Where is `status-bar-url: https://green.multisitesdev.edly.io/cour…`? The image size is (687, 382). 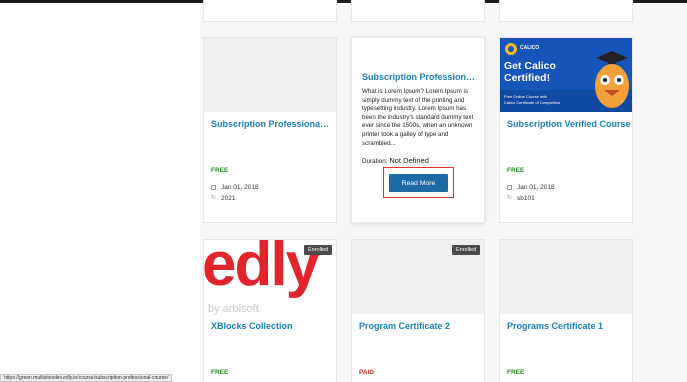
status-bar-url: https://green.multisitesdev.edly.io/cour… is located at coordinates (86, 378).